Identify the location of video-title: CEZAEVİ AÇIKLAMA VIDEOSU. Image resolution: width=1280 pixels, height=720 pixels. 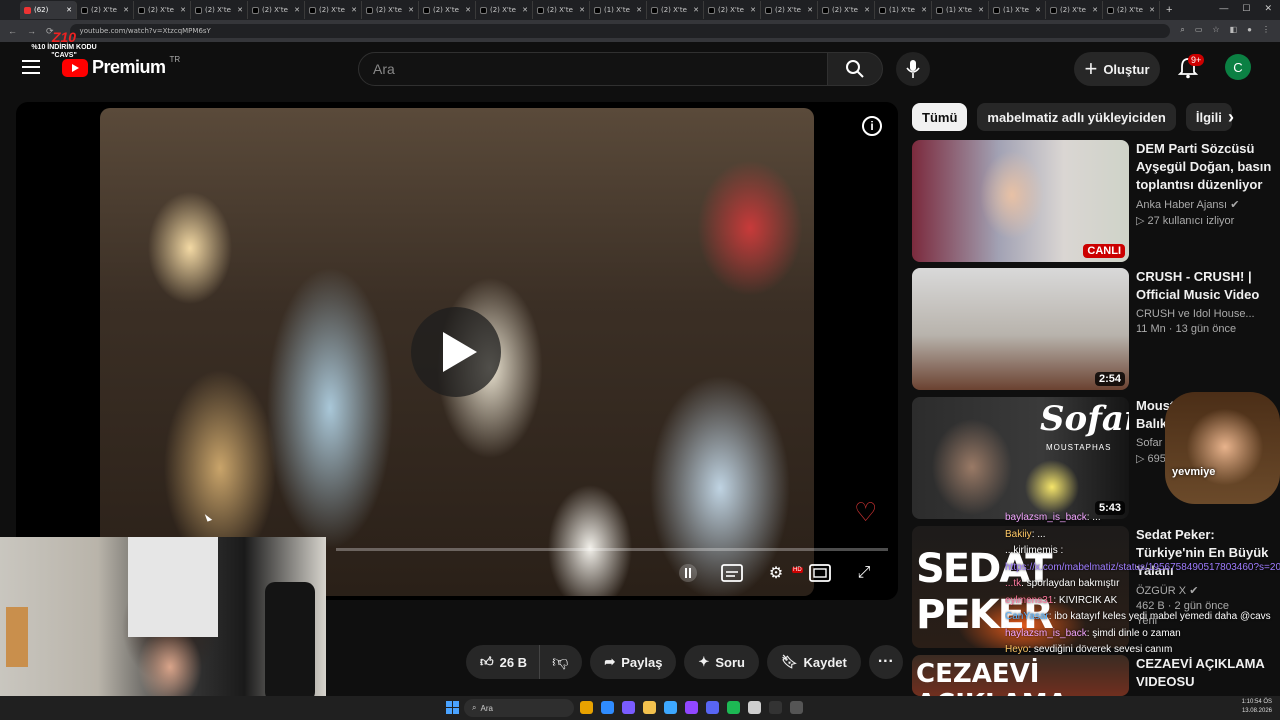
(1204, 673).